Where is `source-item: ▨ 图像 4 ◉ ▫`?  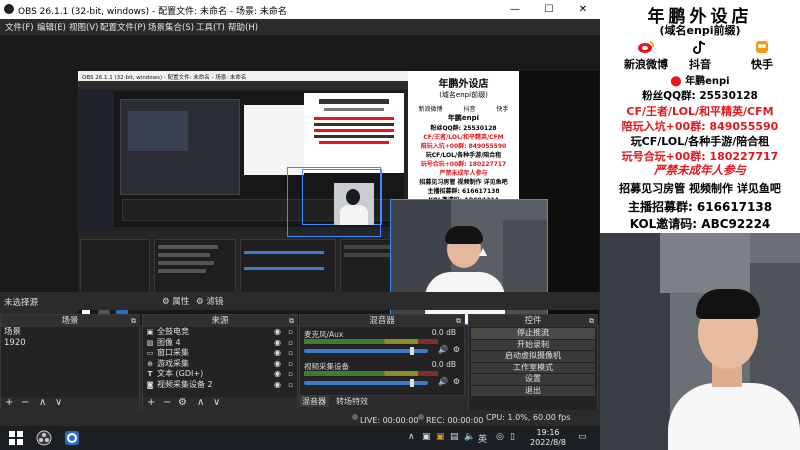 source-item: ▨ 图像 4 ◉ ▫ is located at coordinates (220, 343).